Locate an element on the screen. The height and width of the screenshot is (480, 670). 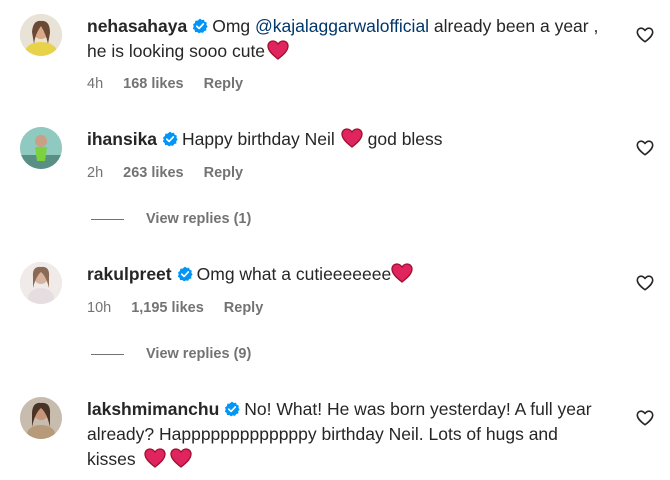
view-replies-button: View replies (9) is located at coordinates (171, 354).